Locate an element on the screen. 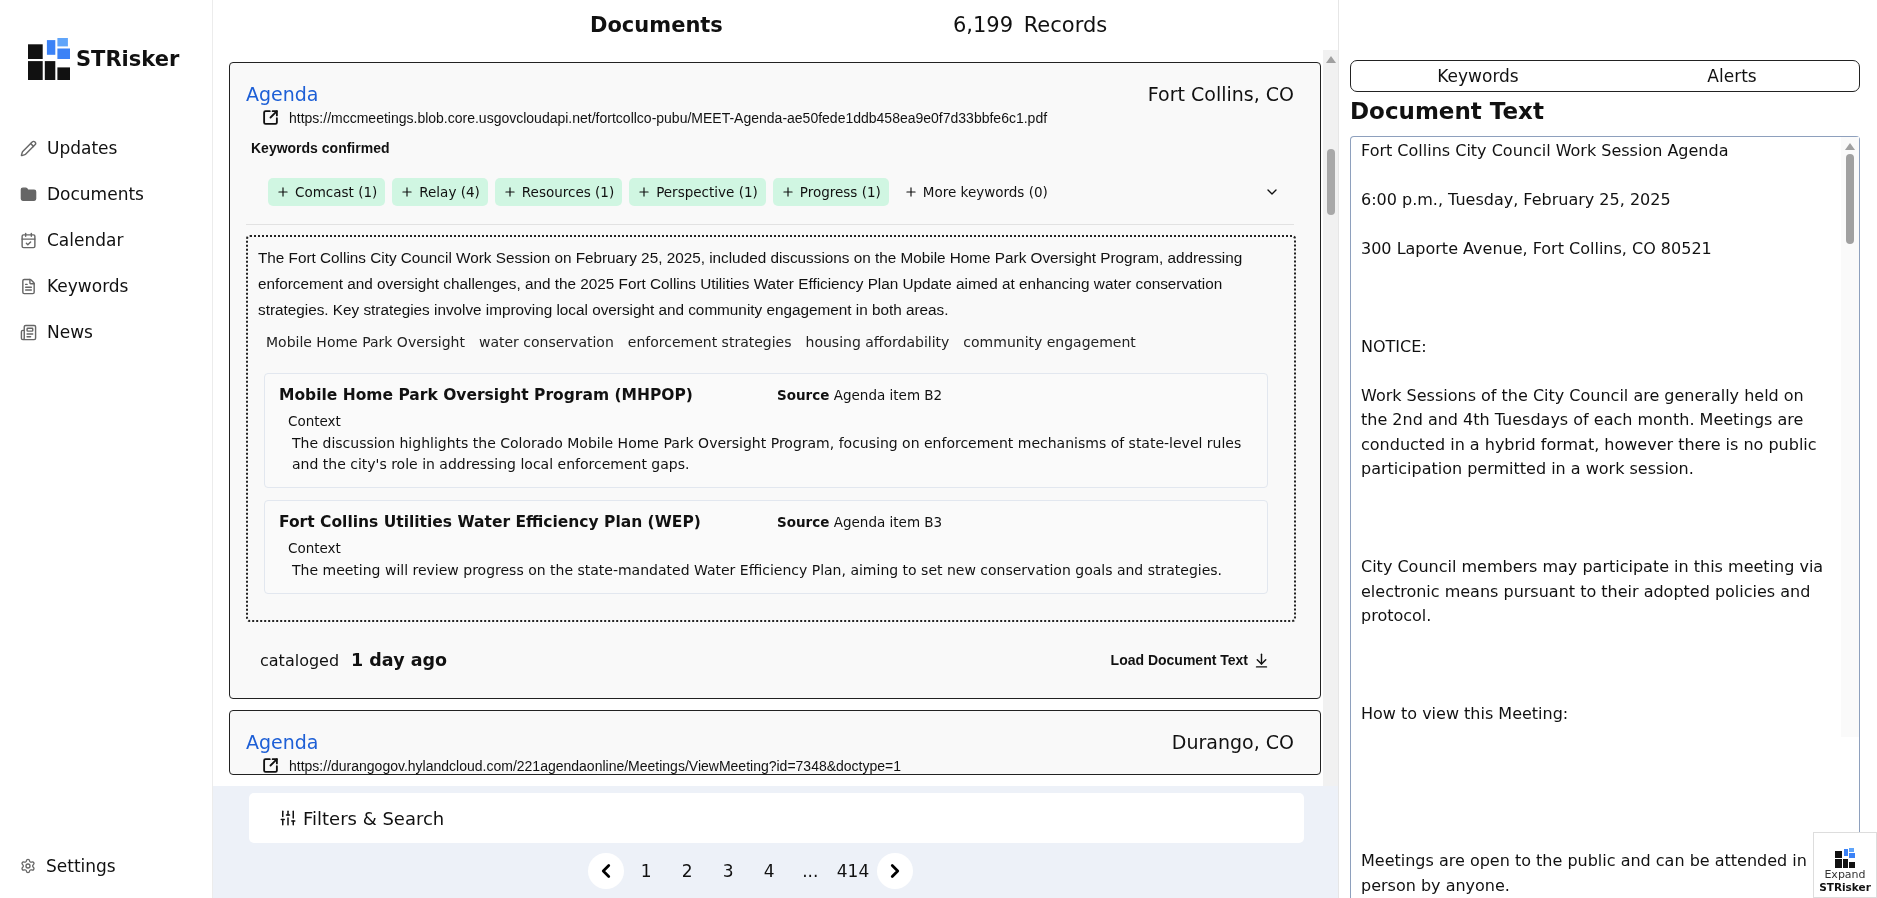 This screenshot has height=898, width=1877. context-text: The meeting will review progress on the state-mandated Water Efficiency Plan, aiming to set new conservation goals and strategies. is located at coordinates (757, 570).